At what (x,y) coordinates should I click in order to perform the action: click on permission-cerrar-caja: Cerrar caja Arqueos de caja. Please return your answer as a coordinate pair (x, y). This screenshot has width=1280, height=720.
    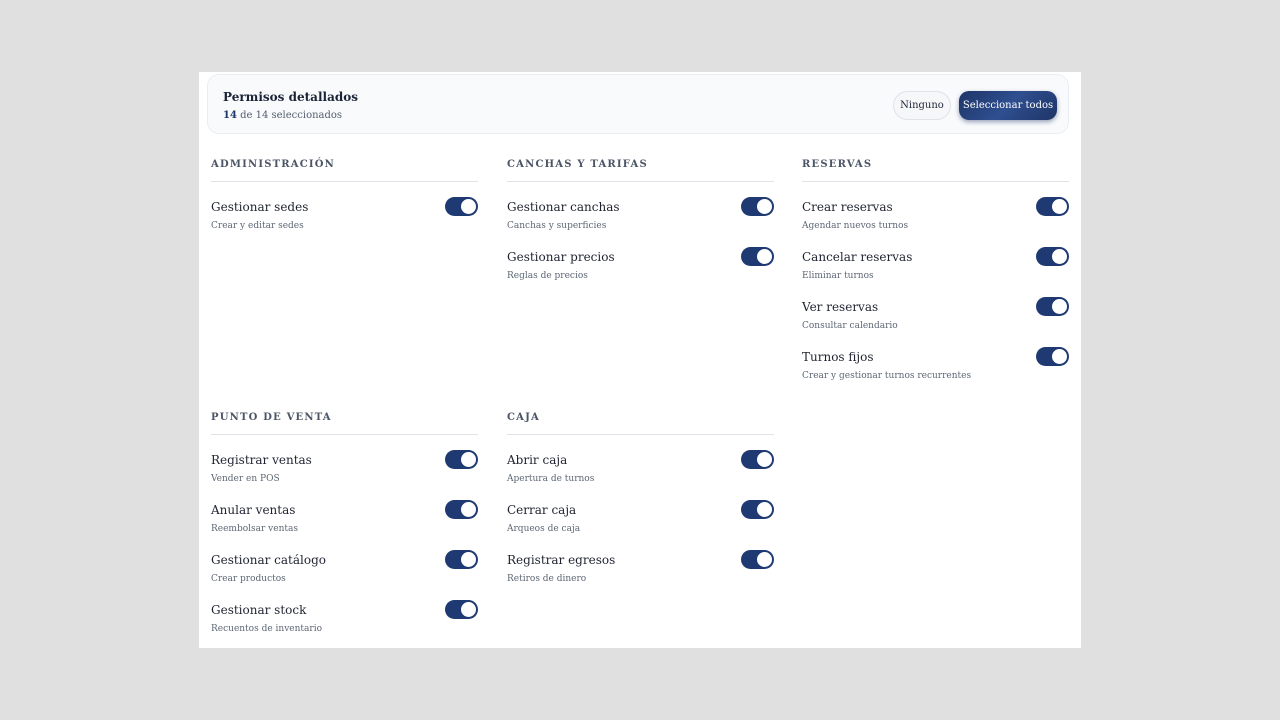
    Looking at the image, I should click on (640, 525).